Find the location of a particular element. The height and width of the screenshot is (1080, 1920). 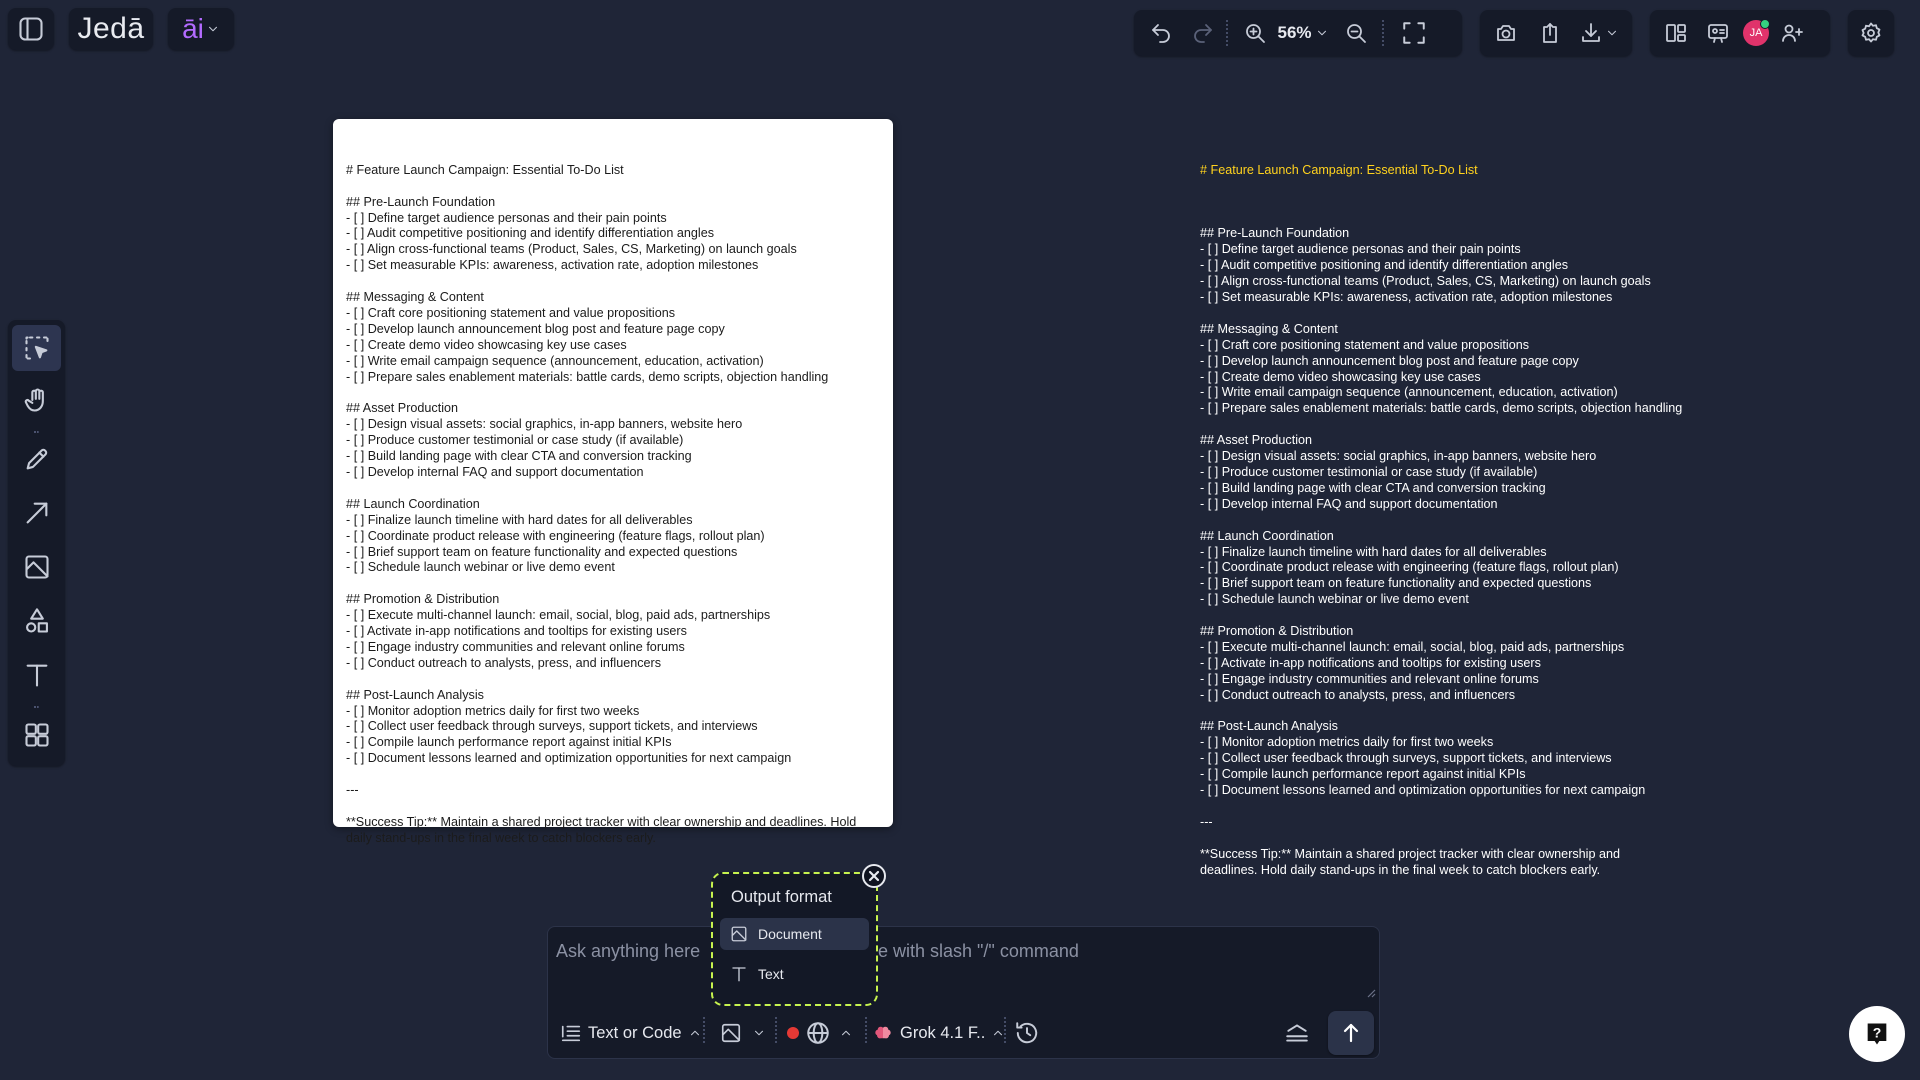

text-output-line: ## Messaging & Content is located at coordinates (1269, 328).